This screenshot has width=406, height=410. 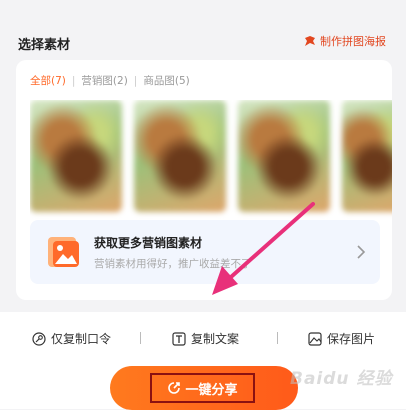 I want to click on key-icon, so click(x=39, y=338).